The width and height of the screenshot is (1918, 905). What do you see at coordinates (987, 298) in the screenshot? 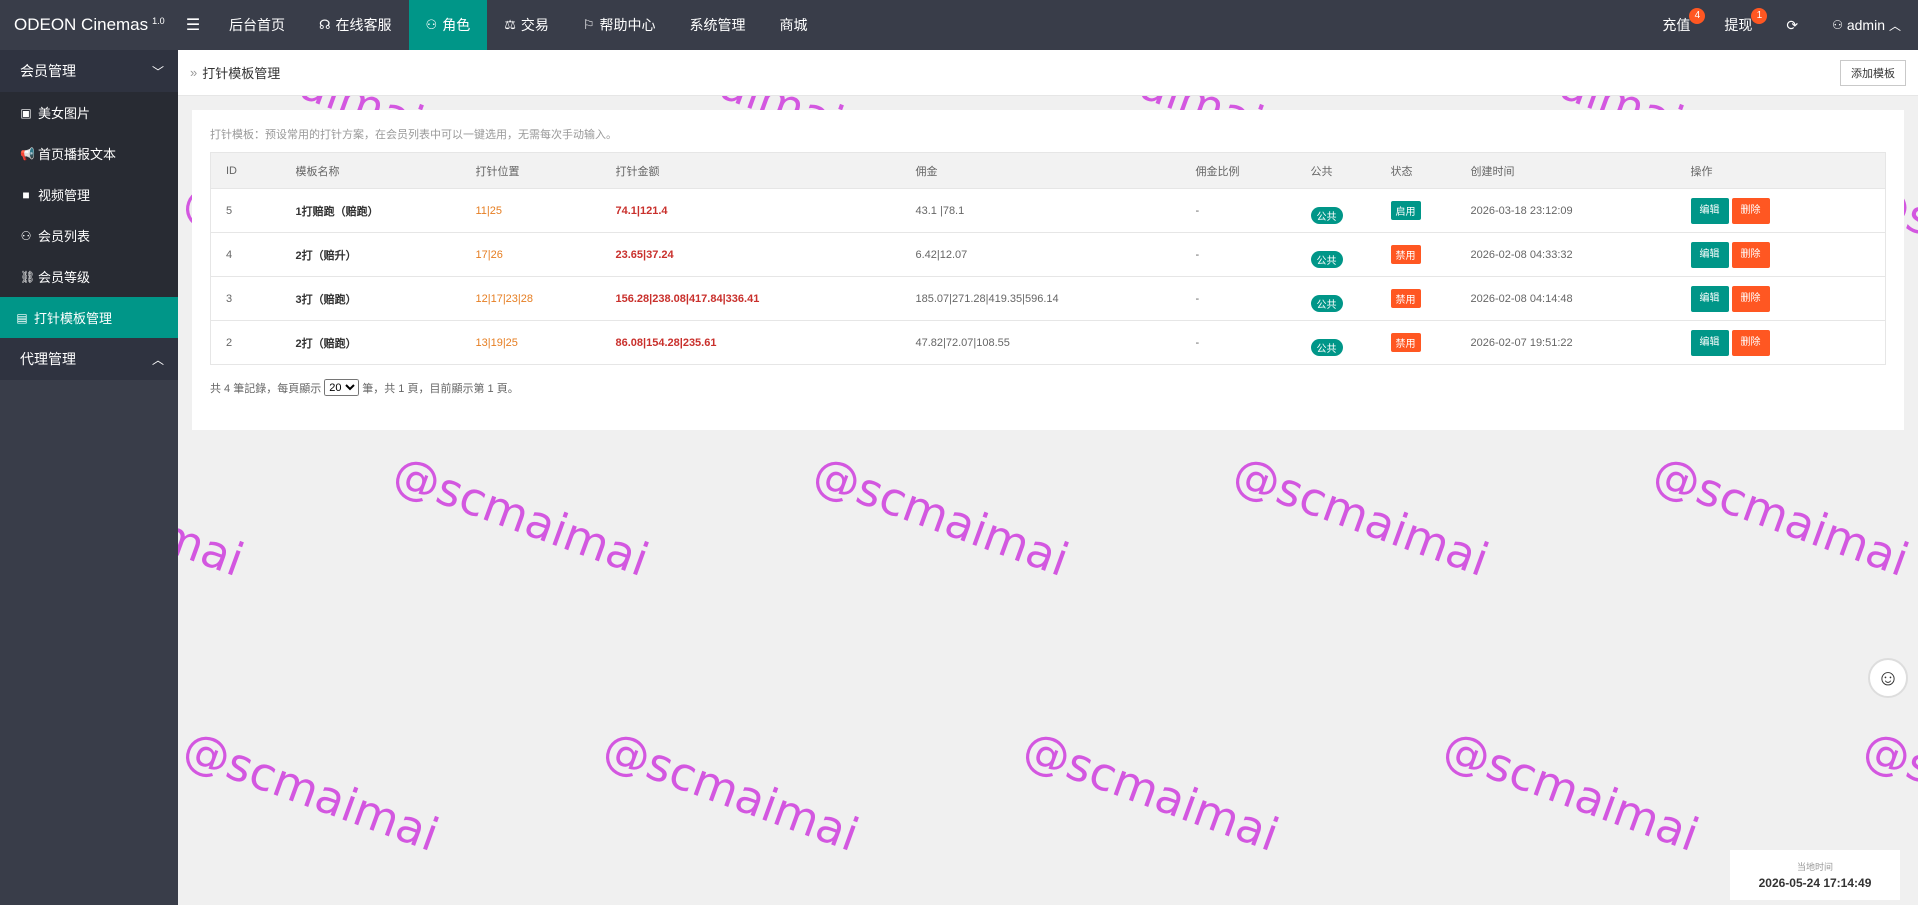
I see `commission: 185.07|271.28|419.35|596.14` at bounding box center [987, 298].